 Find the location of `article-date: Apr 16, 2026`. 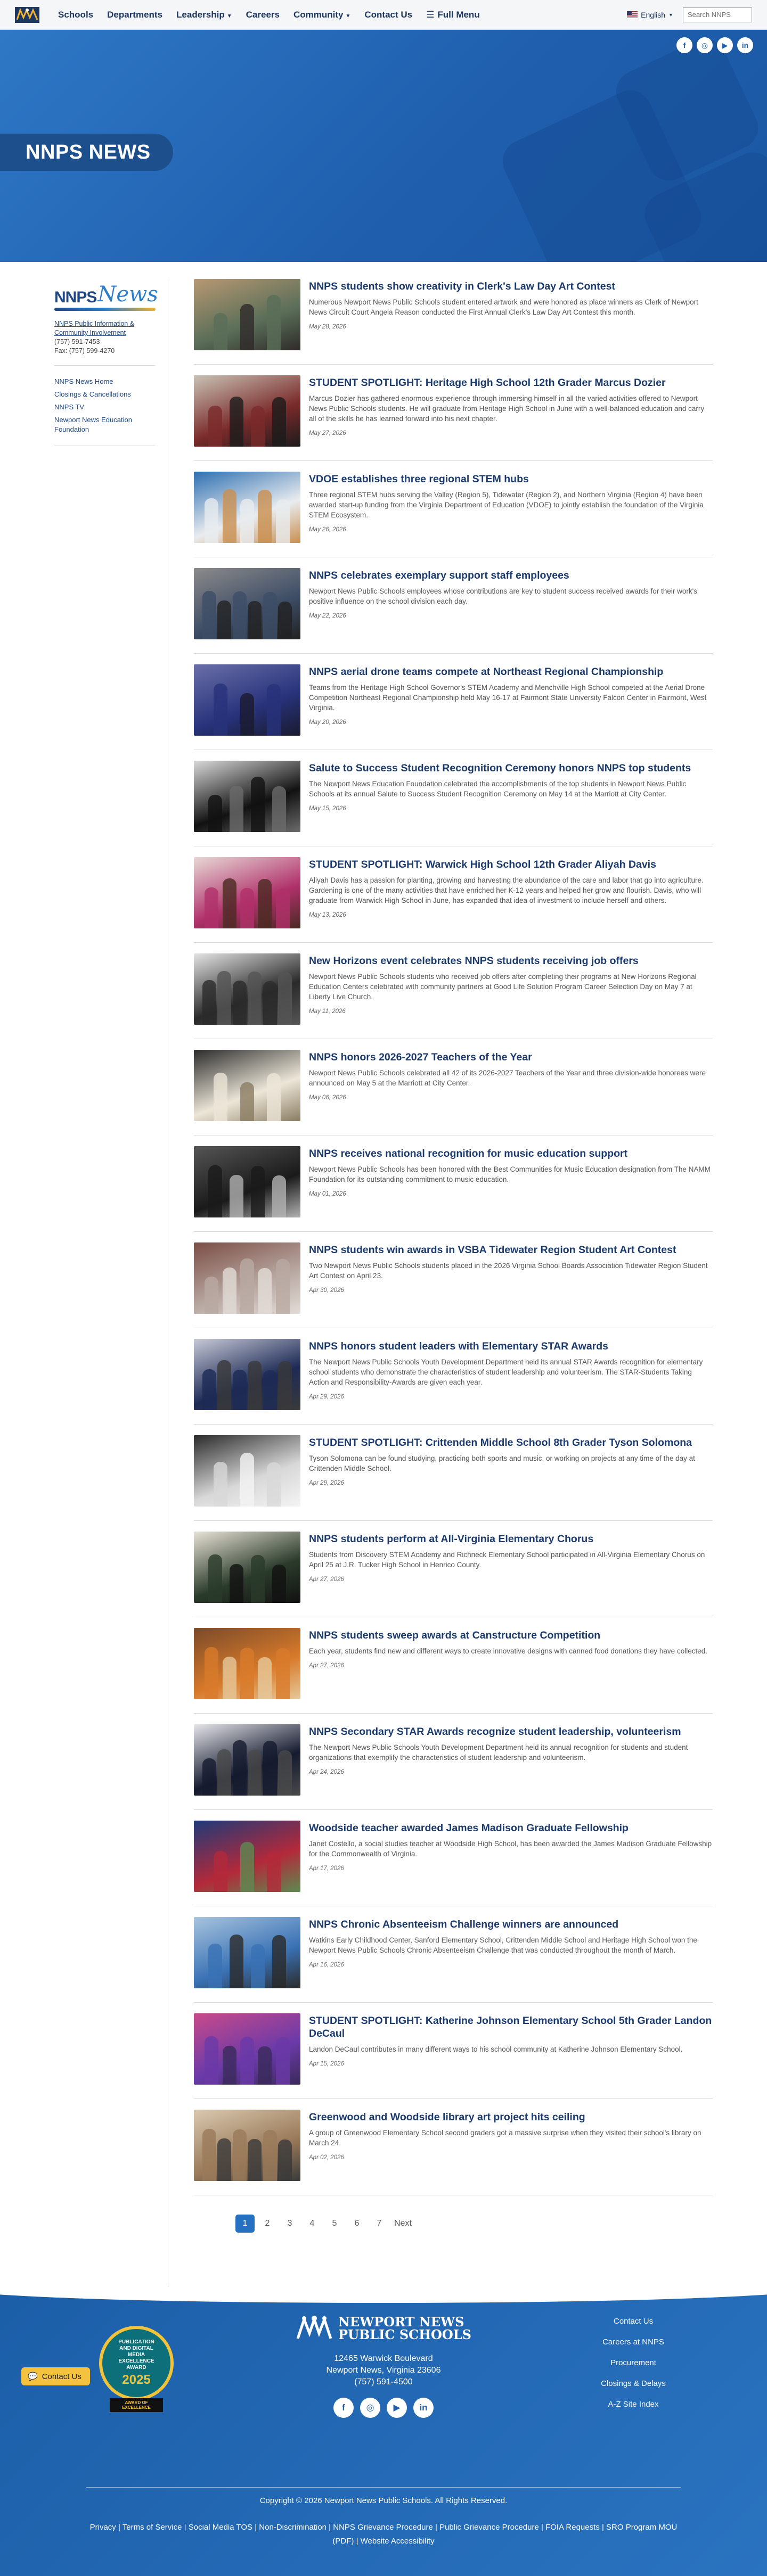

article-date: Apr 16, 2026 is located at coordinates (326, 1965).